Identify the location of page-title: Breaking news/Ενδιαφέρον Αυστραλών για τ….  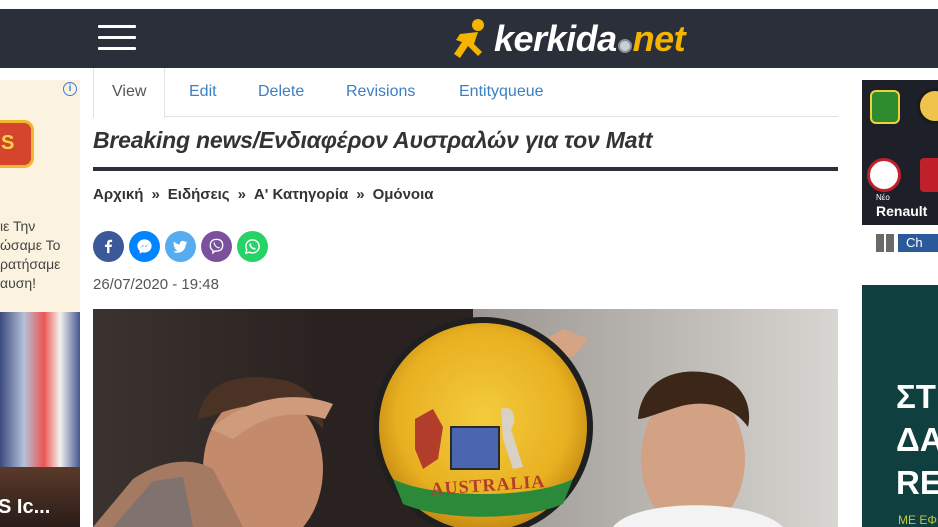
(373, 140).